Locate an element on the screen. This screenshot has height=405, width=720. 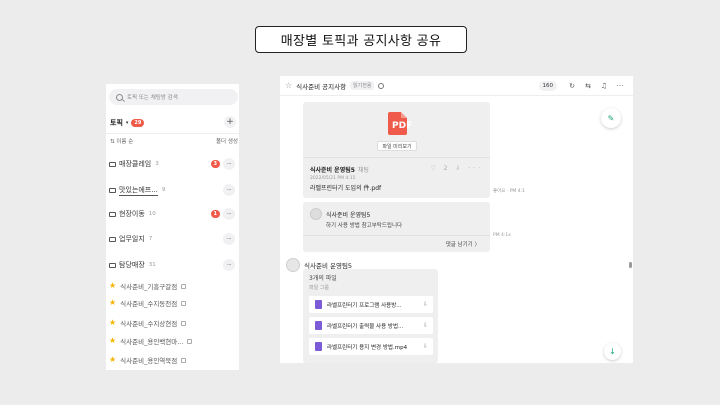
reply-timestamp: PM 4:1x is located at coordinates (502, 235).